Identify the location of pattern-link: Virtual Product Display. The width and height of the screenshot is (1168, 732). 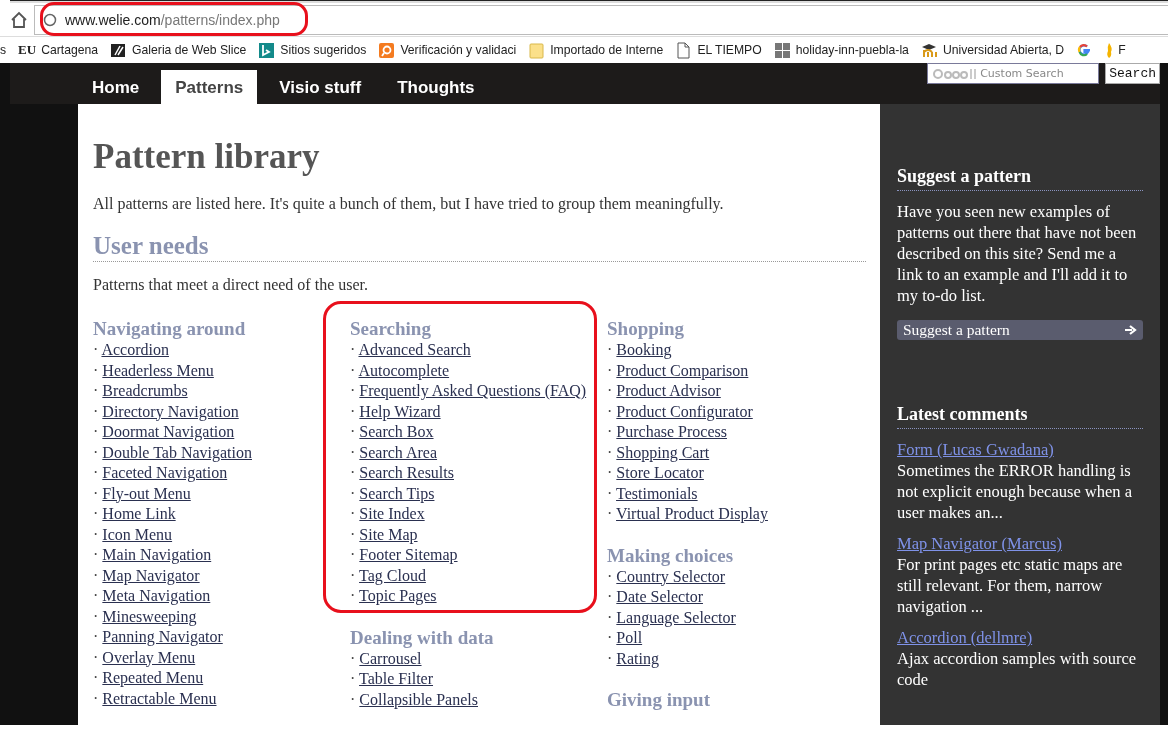
(692, 513).